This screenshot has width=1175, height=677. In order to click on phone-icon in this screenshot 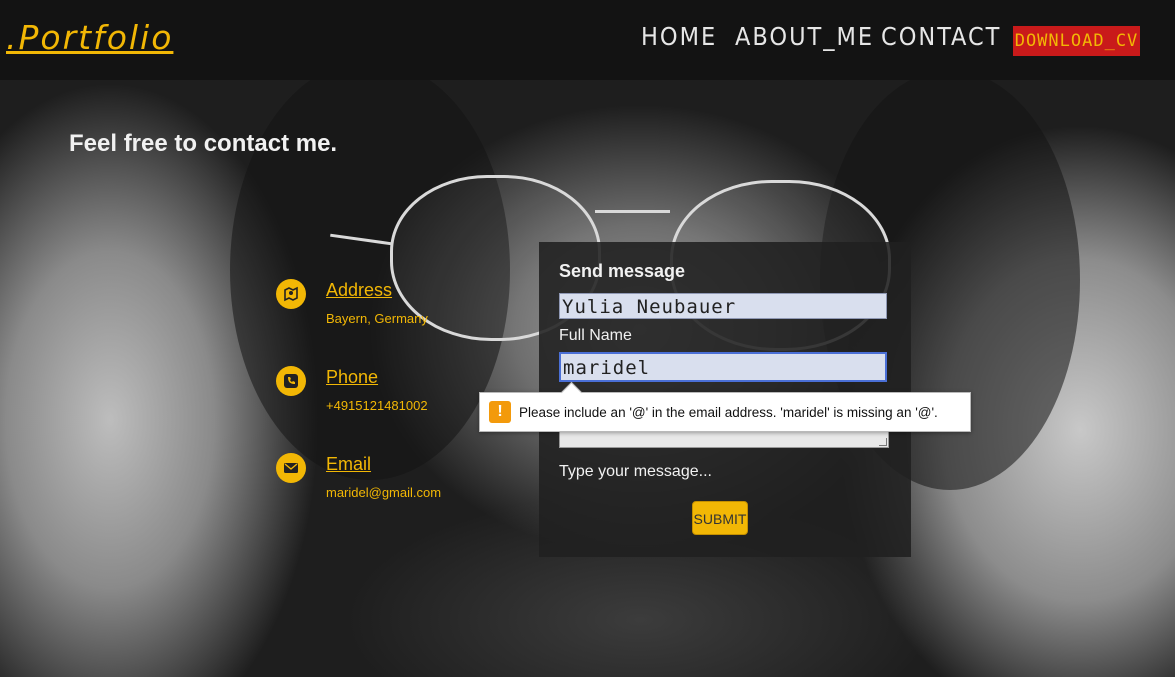, I will do `click(291, 381)`.